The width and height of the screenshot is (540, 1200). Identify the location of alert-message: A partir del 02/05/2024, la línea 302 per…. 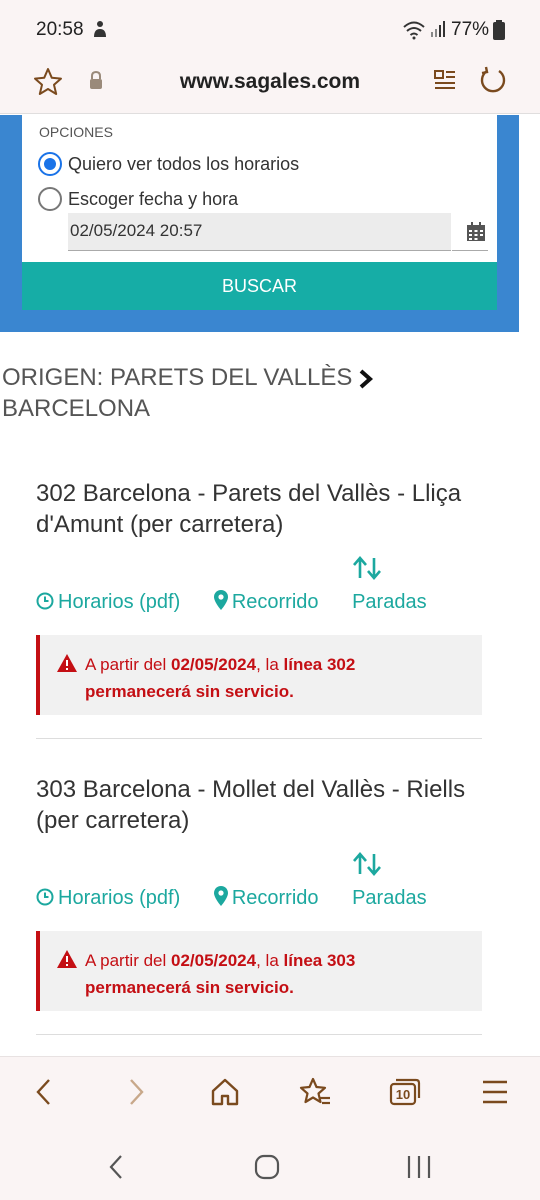
(280, 678).